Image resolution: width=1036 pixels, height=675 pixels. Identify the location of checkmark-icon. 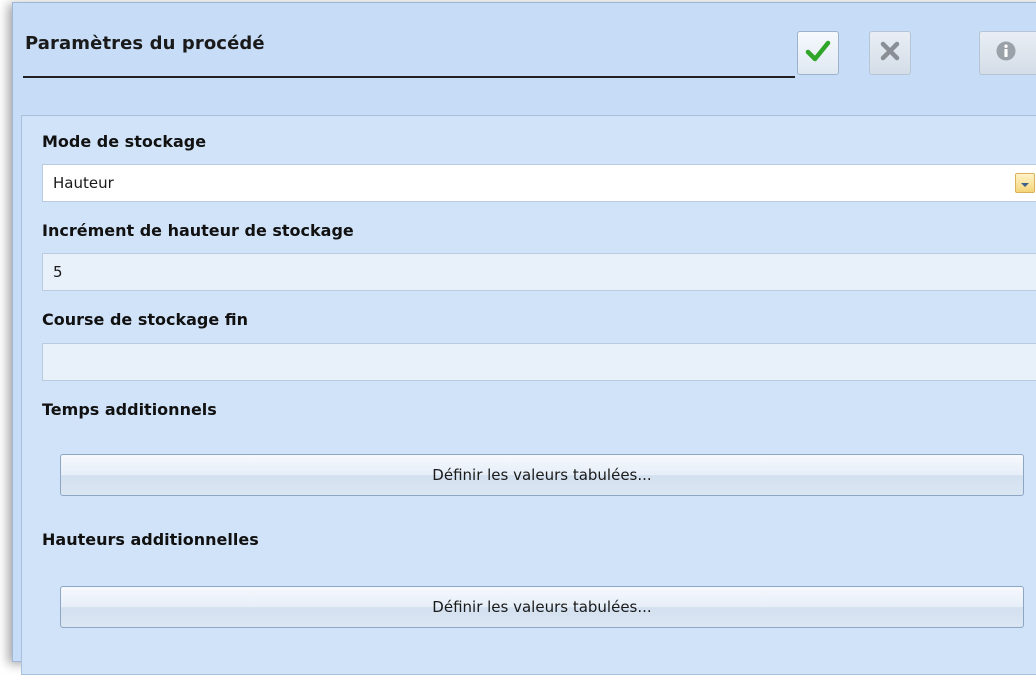
(818, 53).